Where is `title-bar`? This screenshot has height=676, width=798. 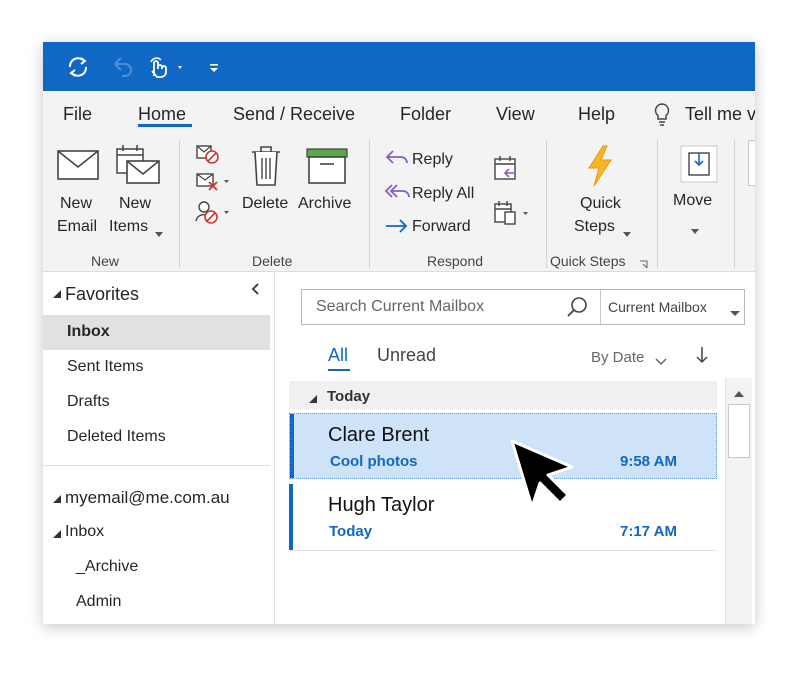
title-bar is located at coordinates (399, 66).